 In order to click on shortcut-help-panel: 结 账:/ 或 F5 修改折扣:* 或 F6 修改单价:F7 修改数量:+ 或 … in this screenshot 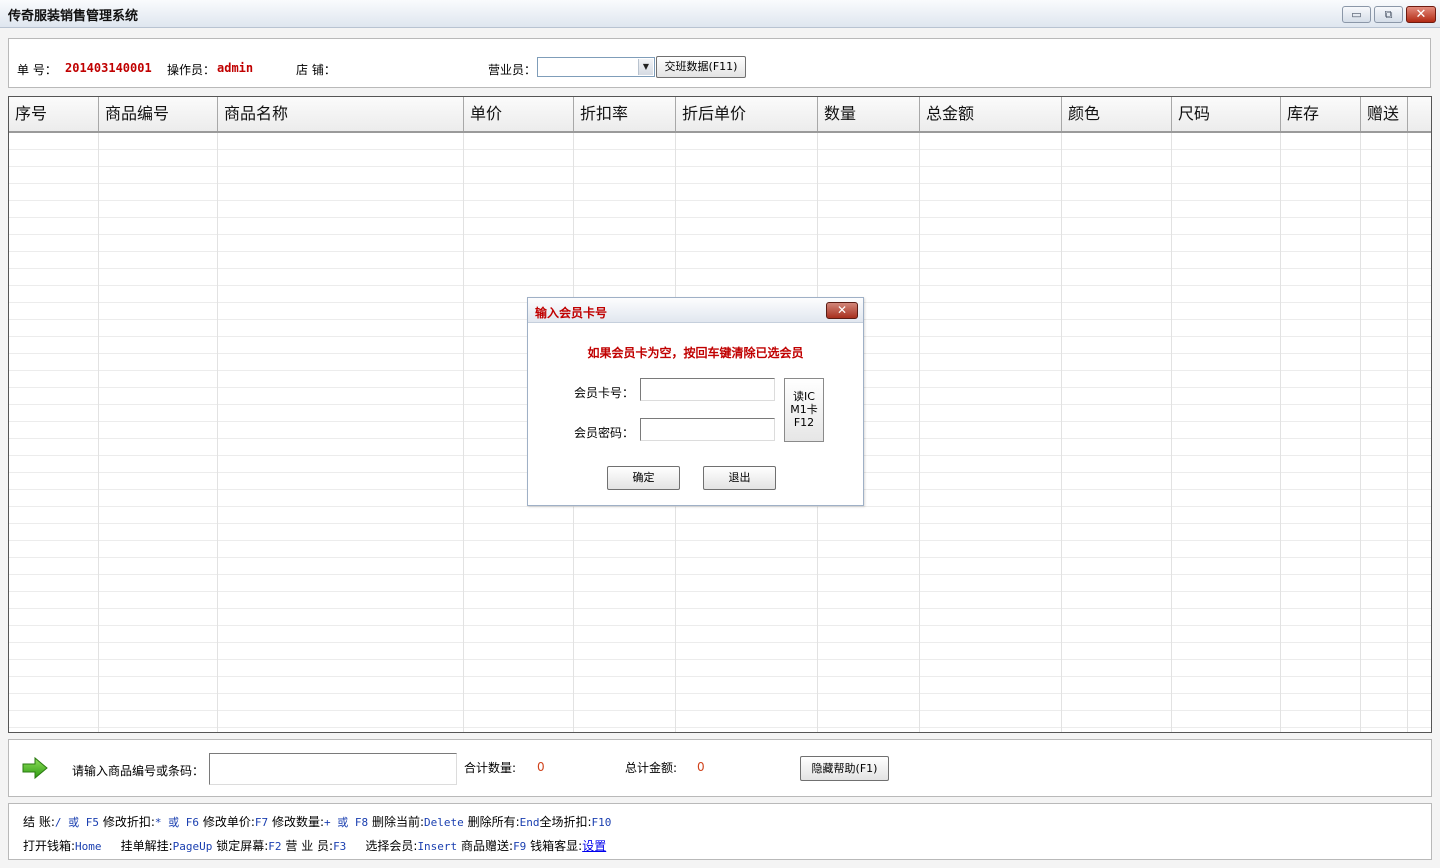, I will do `click(720, 831)`.